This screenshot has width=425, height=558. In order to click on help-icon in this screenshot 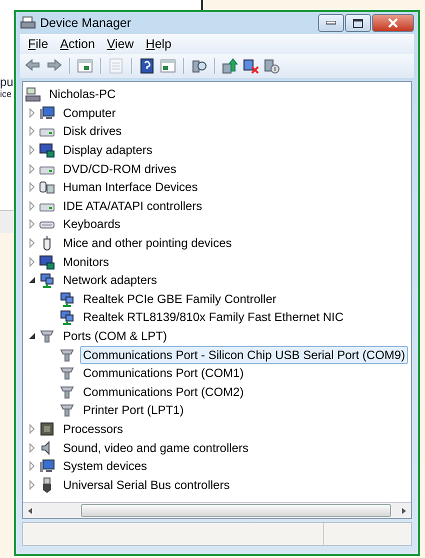, I will do `click(147, 66)`.